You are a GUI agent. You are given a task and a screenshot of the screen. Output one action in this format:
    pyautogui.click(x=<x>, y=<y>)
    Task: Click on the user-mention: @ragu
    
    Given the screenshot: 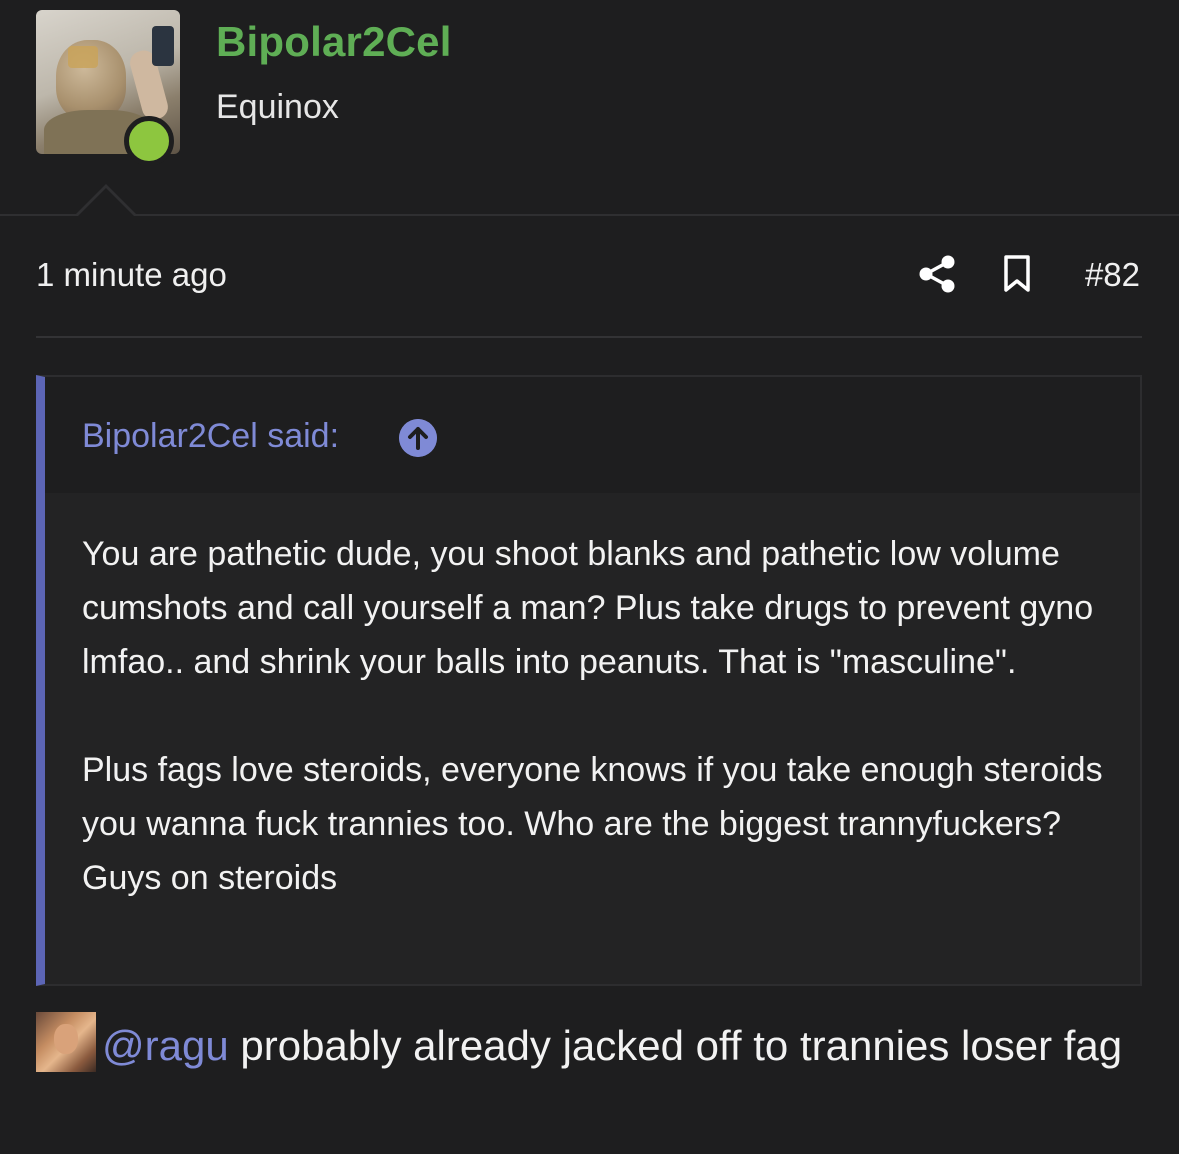 What is the action you would take?
    pyautogui.click(x=165, y=1045)
    